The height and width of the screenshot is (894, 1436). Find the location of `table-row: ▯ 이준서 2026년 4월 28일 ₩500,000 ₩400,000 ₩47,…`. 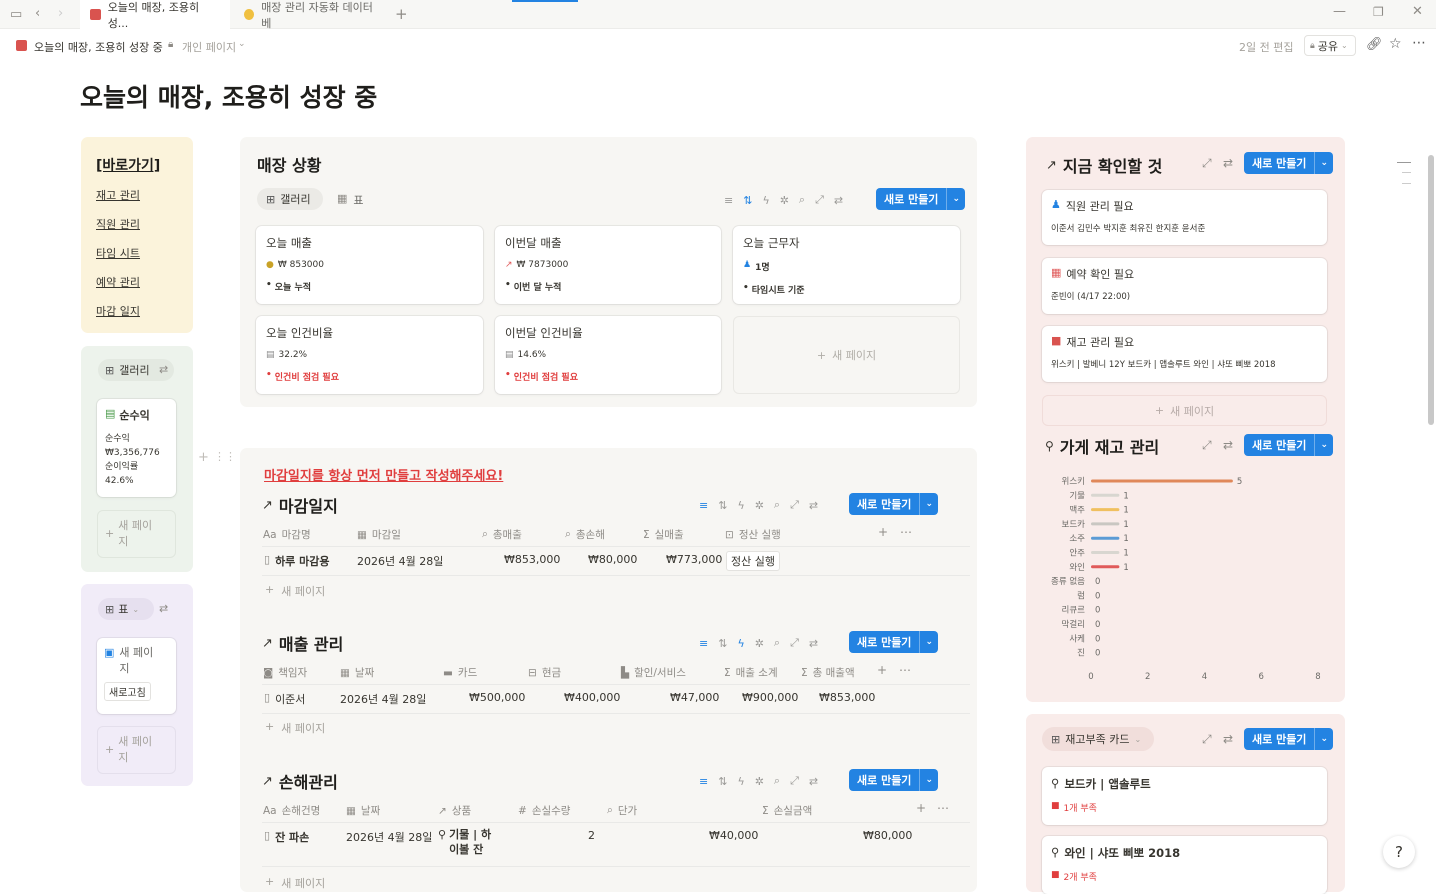

table-row: ▯ 이준서 2026년 4월 28일 ₩500,000 ₩400,000 ₩47,… is located at coordinates (616, 699).